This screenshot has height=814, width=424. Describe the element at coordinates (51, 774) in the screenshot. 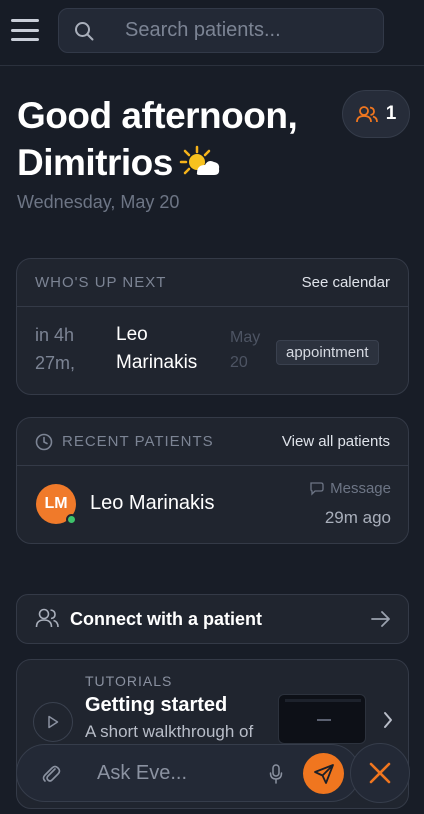

I see `paperclip-icon` at that location.